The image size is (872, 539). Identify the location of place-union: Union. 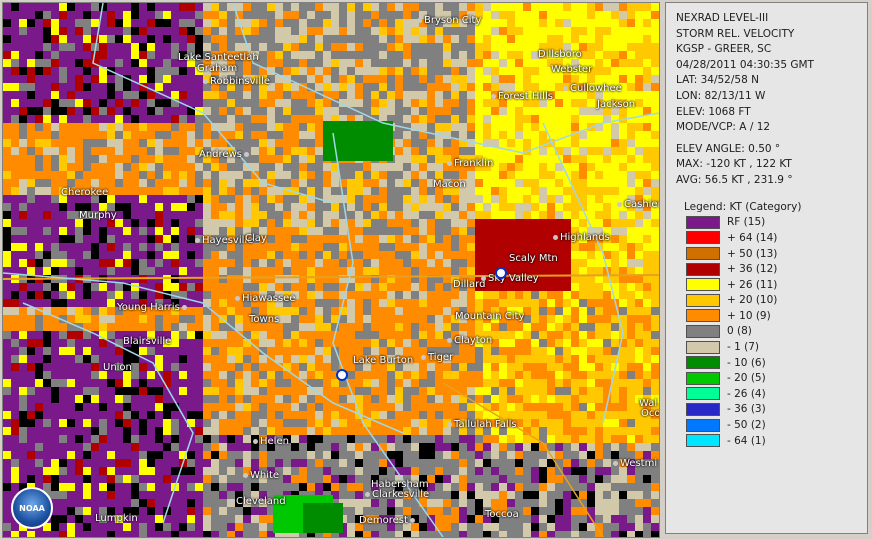
(117, 367).